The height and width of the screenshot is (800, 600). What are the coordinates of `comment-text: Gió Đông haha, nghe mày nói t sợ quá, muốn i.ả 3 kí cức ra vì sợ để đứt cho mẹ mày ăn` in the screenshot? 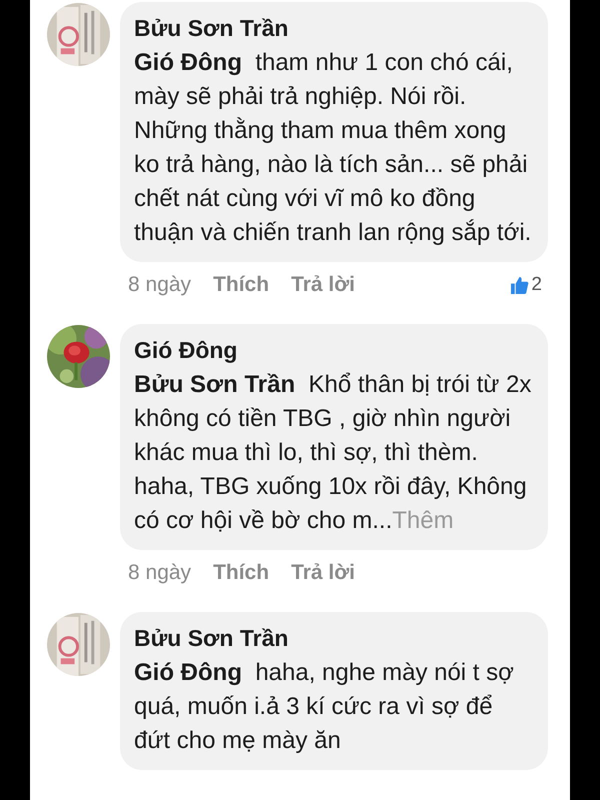 It's located at (324, 707).